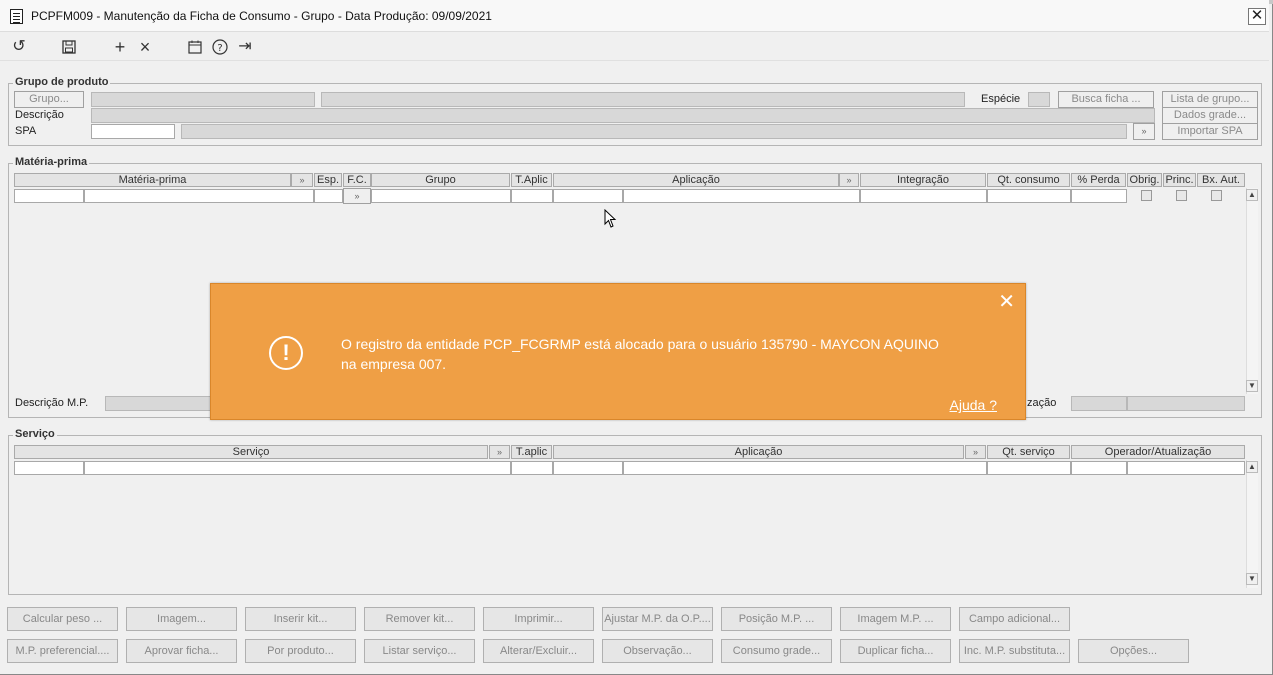  What do you see at coordinates (923, 180) in the screenshot?
I see `col-integracao: Integração` at bounding box center [923, 180].